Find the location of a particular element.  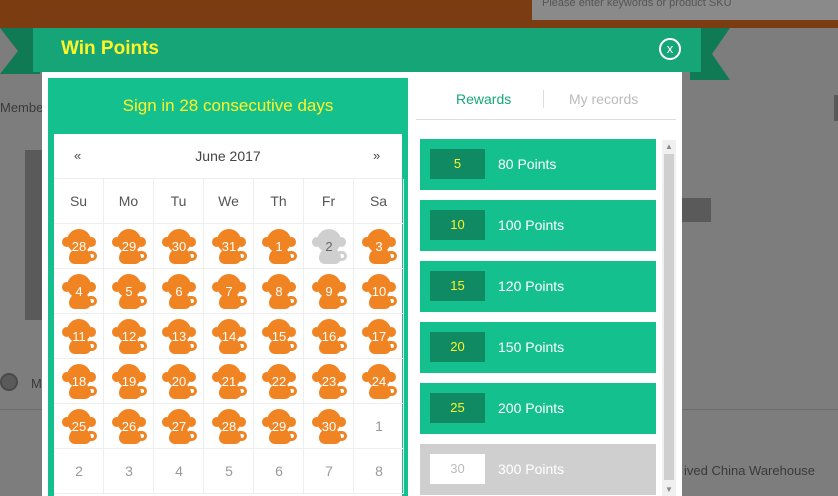

calendar-day-signed: 1 is located at coordinates (279, 246).